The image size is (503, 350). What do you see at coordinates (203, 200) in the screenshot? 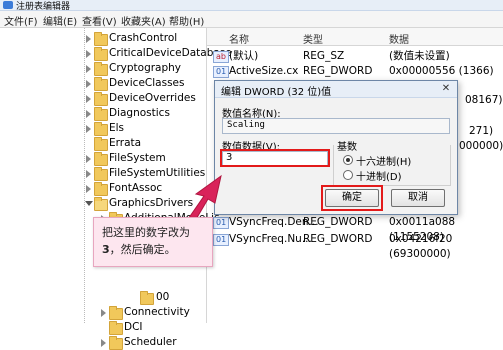
I see `annotation-arrow` at bounding box center [203, 200].